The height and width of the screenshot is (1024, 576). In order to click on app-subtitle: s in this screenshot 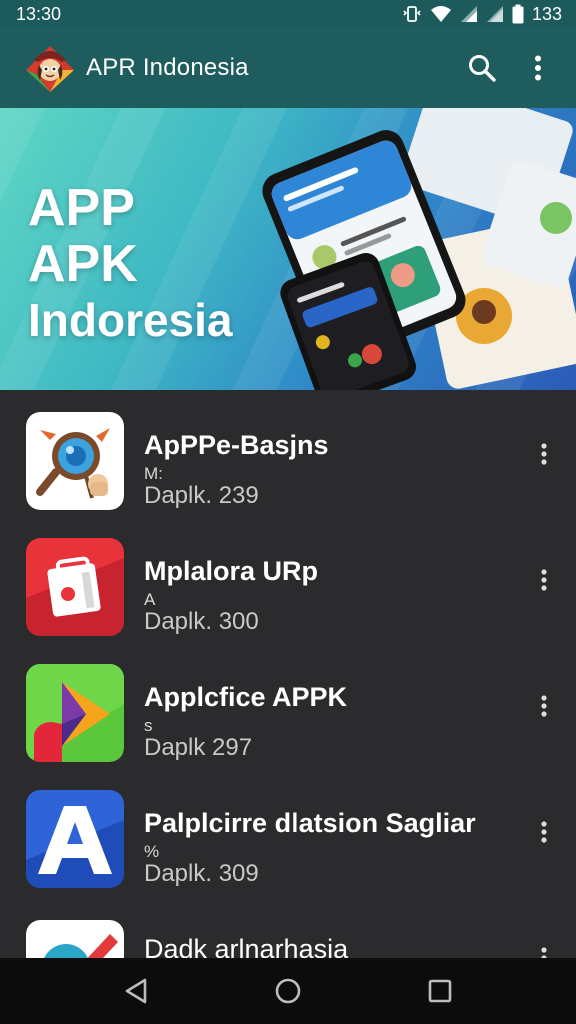, I will do `click(148, 725)`.